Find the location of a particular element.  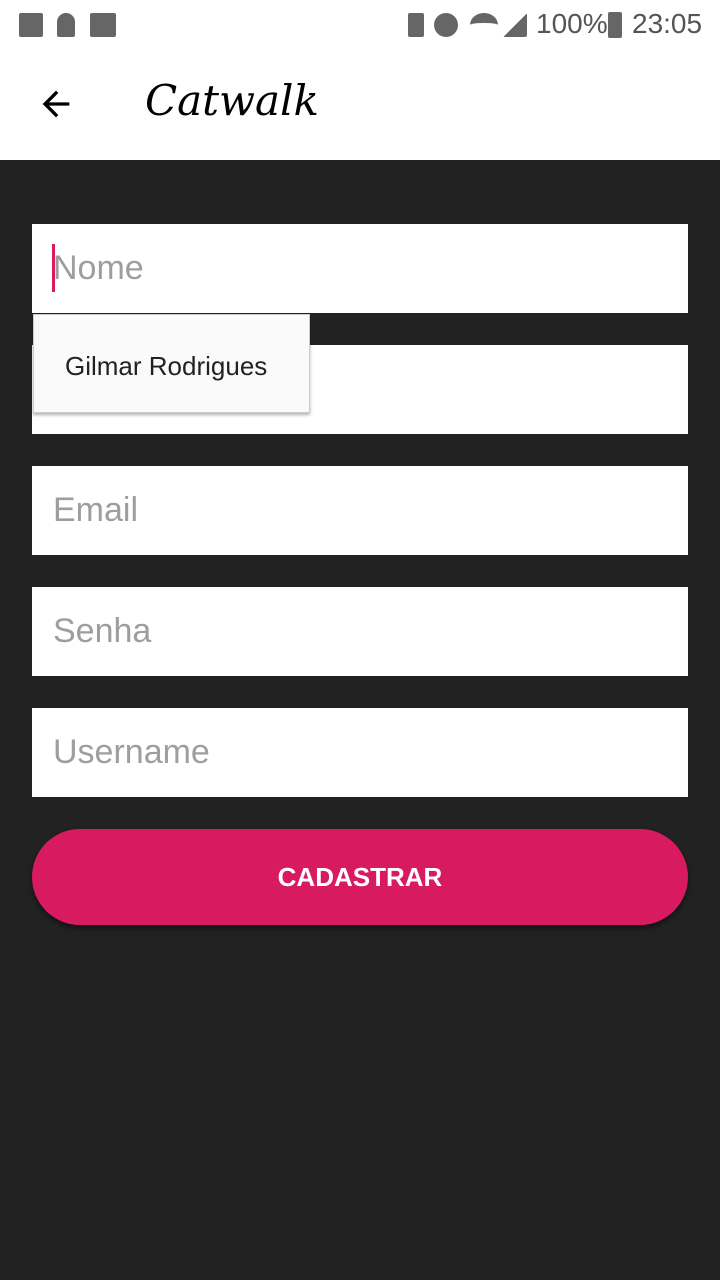

nome-input is located at coordinates (360, 268).